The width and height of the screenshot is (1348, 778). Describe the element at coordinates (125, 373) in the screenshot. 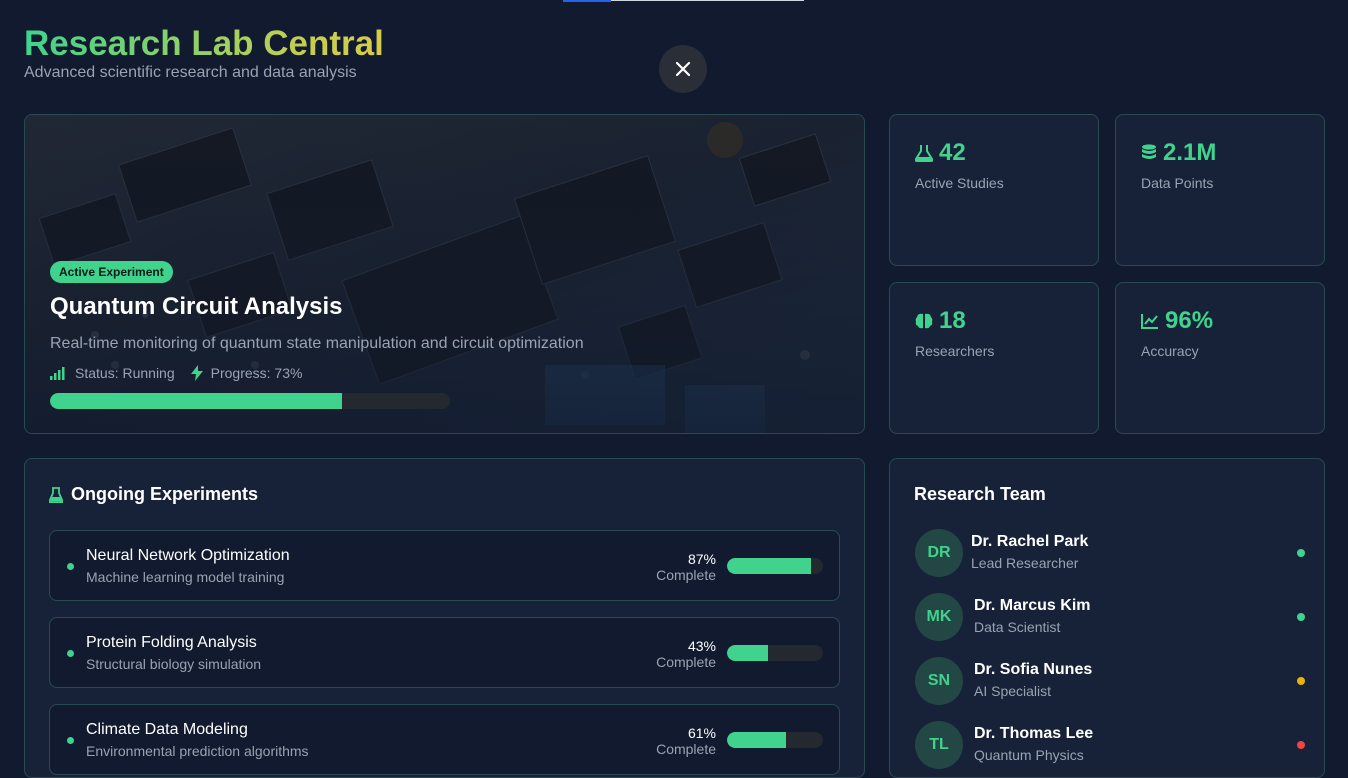

I see `status-text: Status: Running` at that location.